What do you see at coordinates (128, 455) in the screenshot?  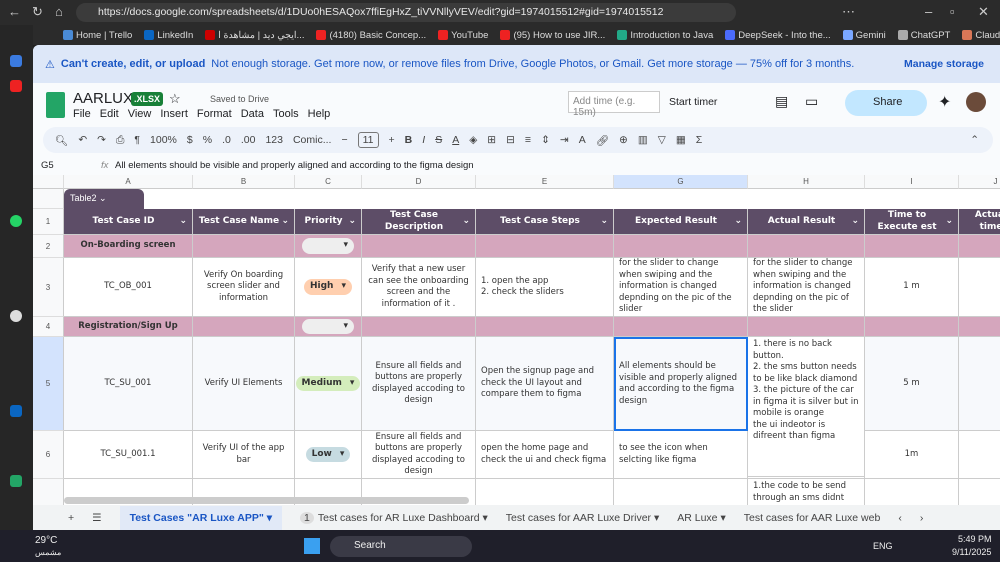 I see `table-cell: TC_SU_001.1` at bounding box center [128, 455].